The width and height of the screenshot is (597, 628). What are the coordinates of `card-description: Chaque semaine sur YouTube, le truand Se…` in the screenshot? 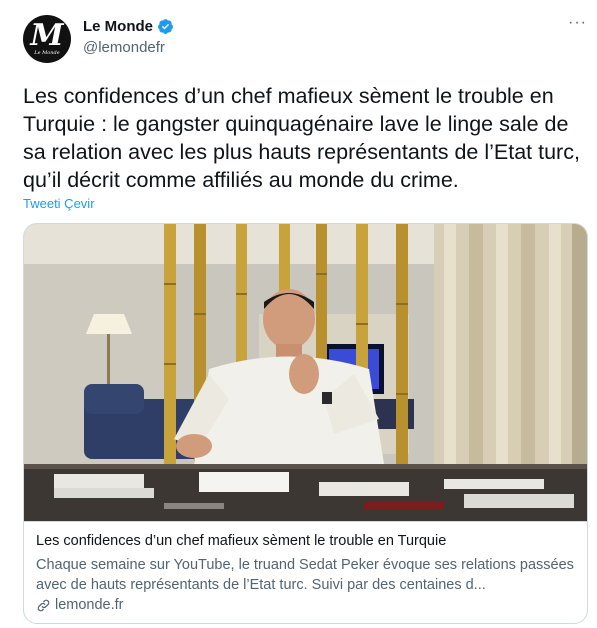 It's located at (305, 575).